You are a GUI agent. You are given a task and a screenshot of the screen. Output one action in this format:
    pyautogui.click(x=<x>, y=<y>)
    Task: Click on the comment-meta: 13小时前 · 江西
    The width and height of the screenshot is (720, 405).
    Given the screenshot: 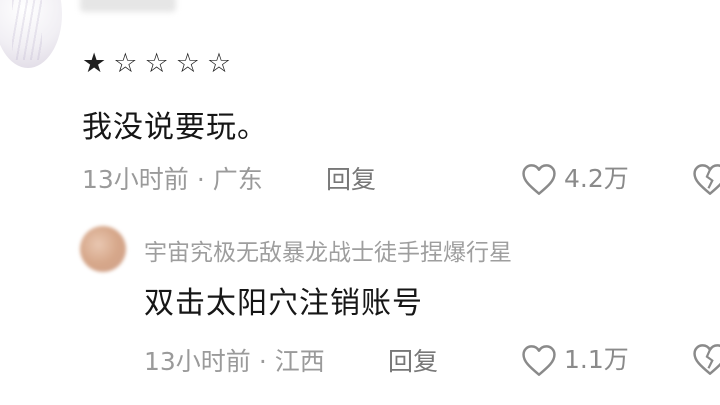 What is the action you would take?
    pyautogui.click(x=234, y=362)
    